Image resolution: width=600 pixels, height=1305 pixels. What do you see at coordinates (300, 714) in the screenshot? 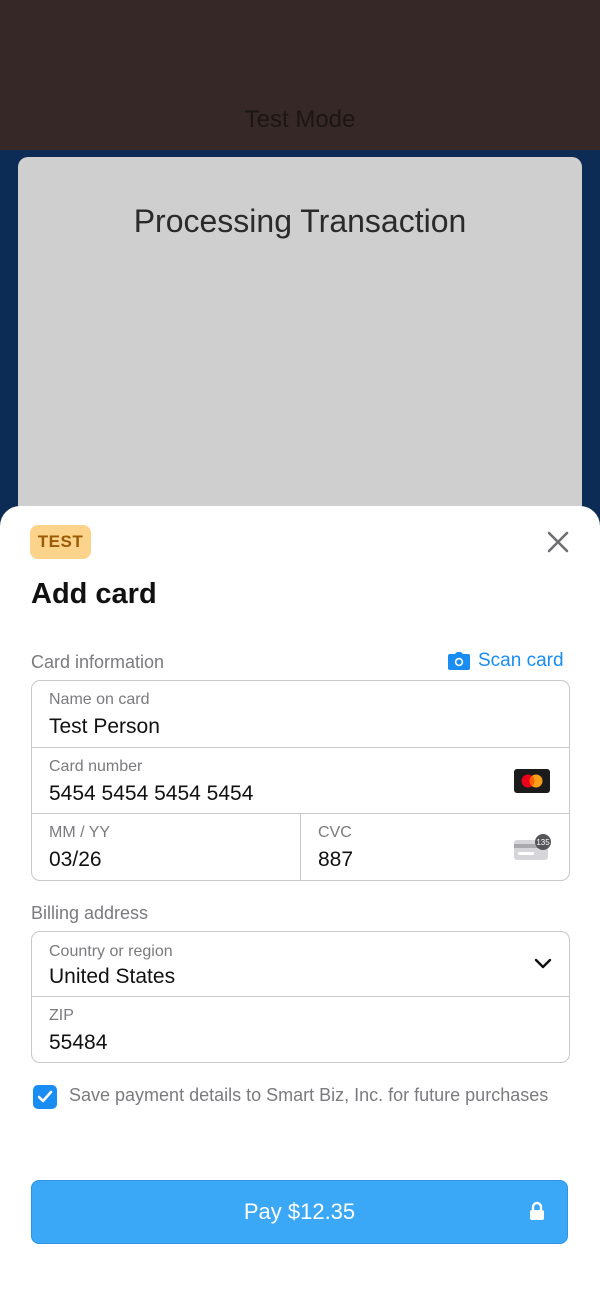
I see `name-on-card-field: Name on card Test Person` at bounding box center [300, 714].